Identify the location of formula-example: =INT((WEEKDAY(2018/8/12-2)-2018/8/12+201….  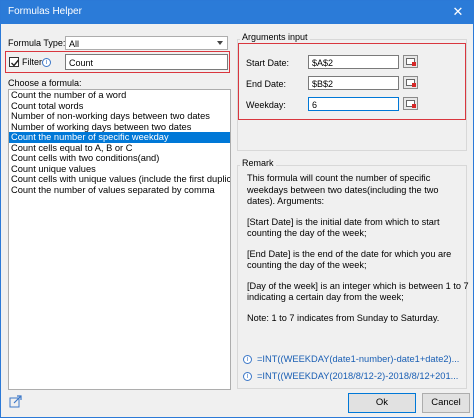
(358, 376).